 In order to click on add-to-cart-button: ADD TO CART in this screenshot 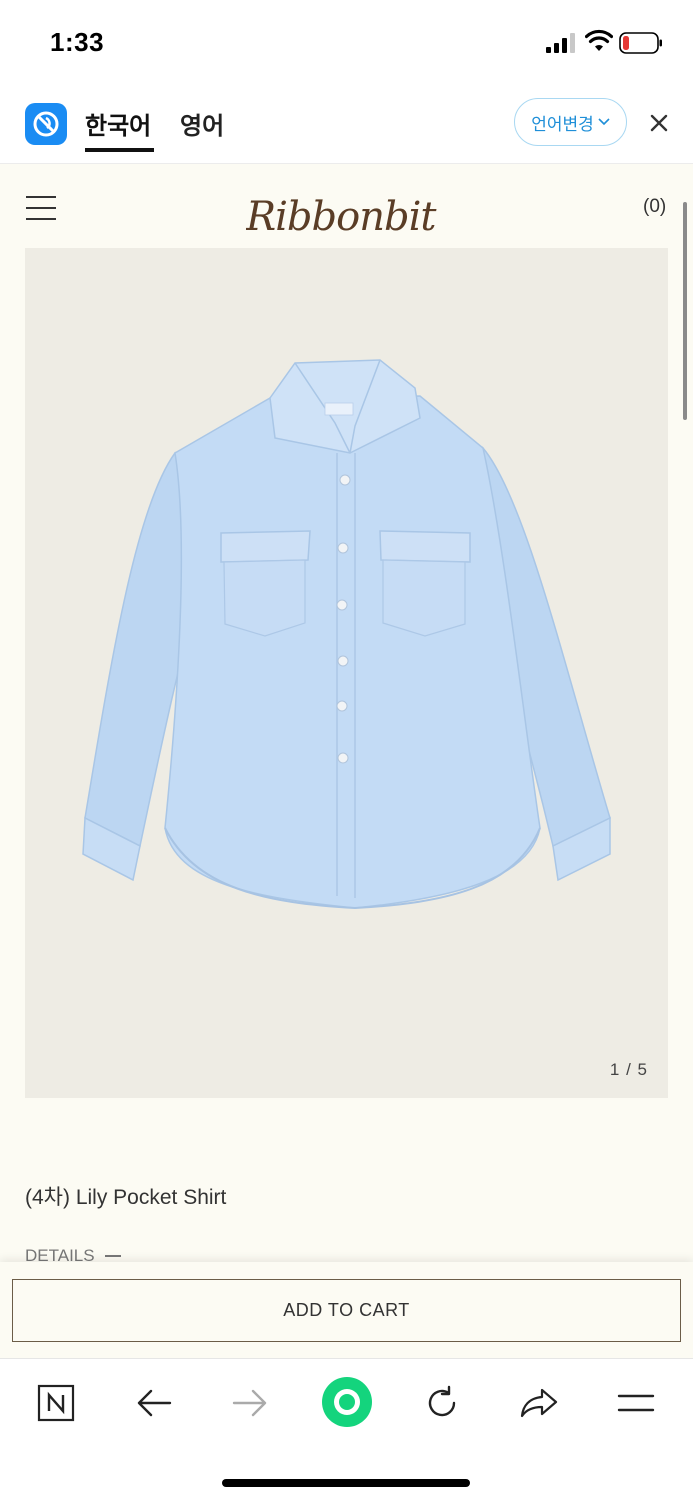, I will do `click(346, 1310)`.